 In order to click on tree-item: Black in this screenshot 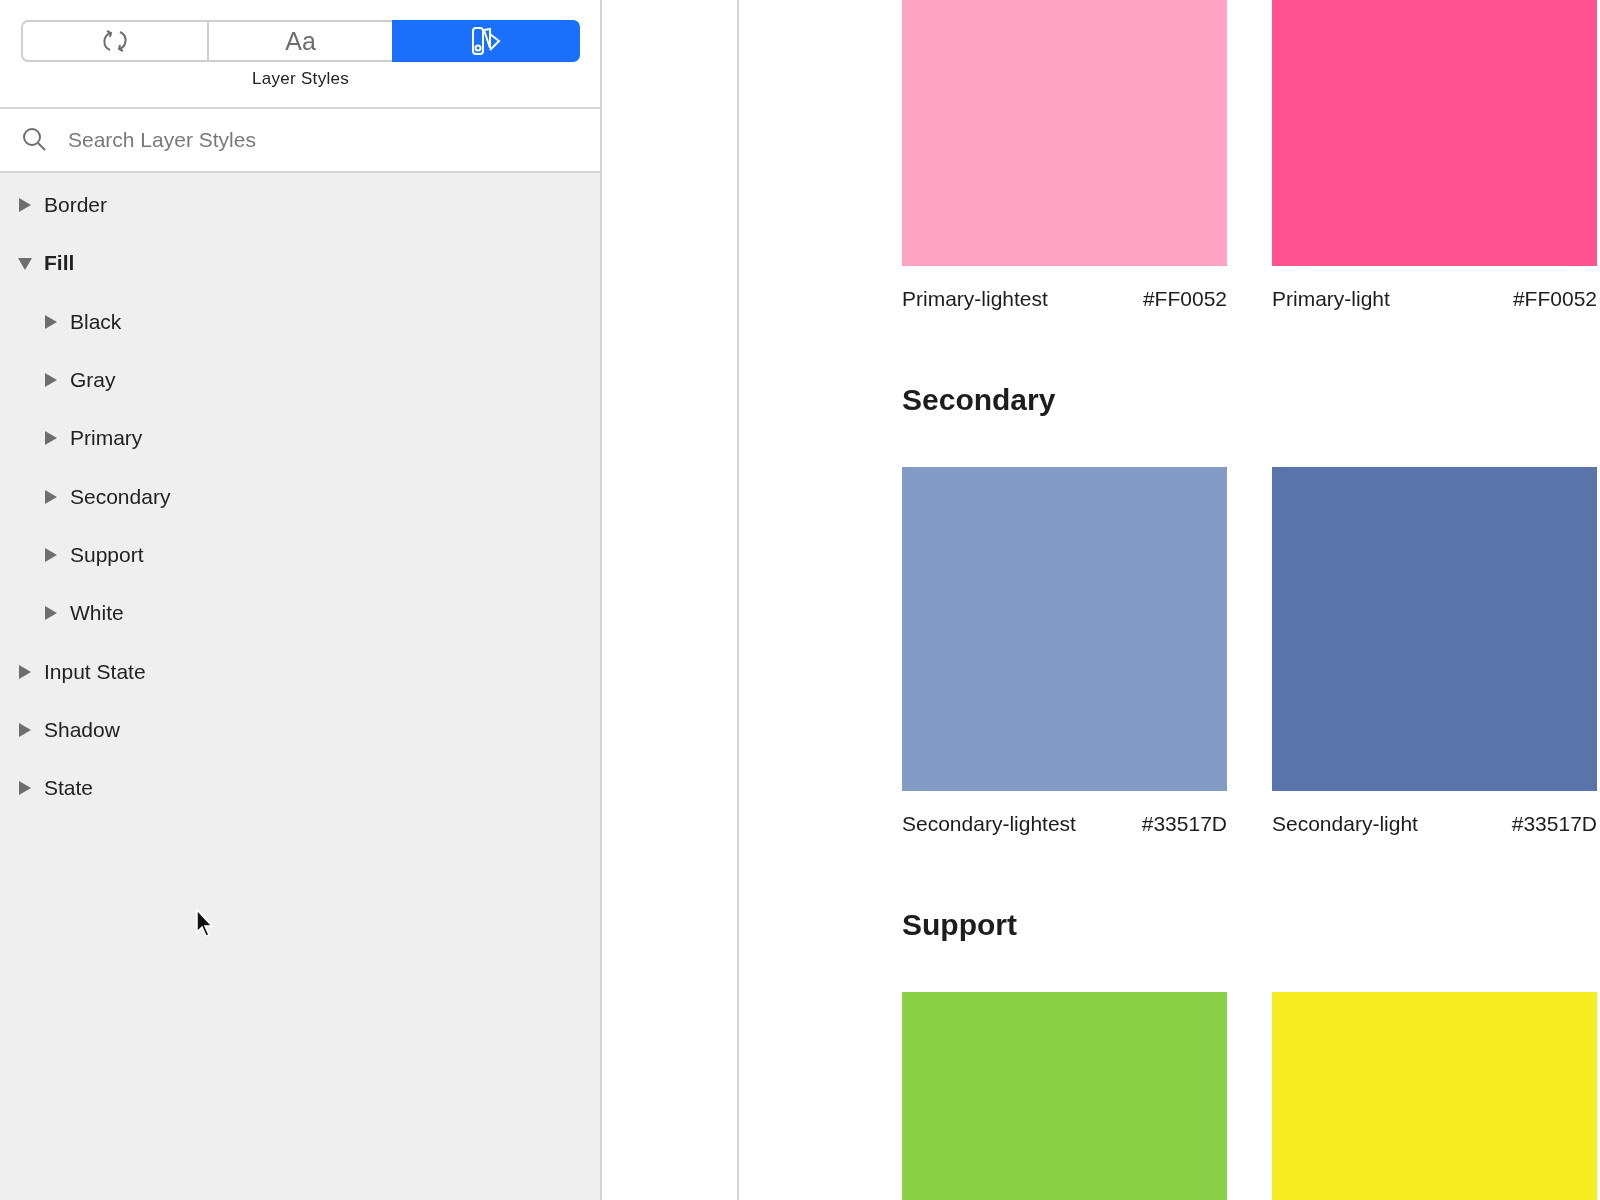, I will do `click(96, 321)`.